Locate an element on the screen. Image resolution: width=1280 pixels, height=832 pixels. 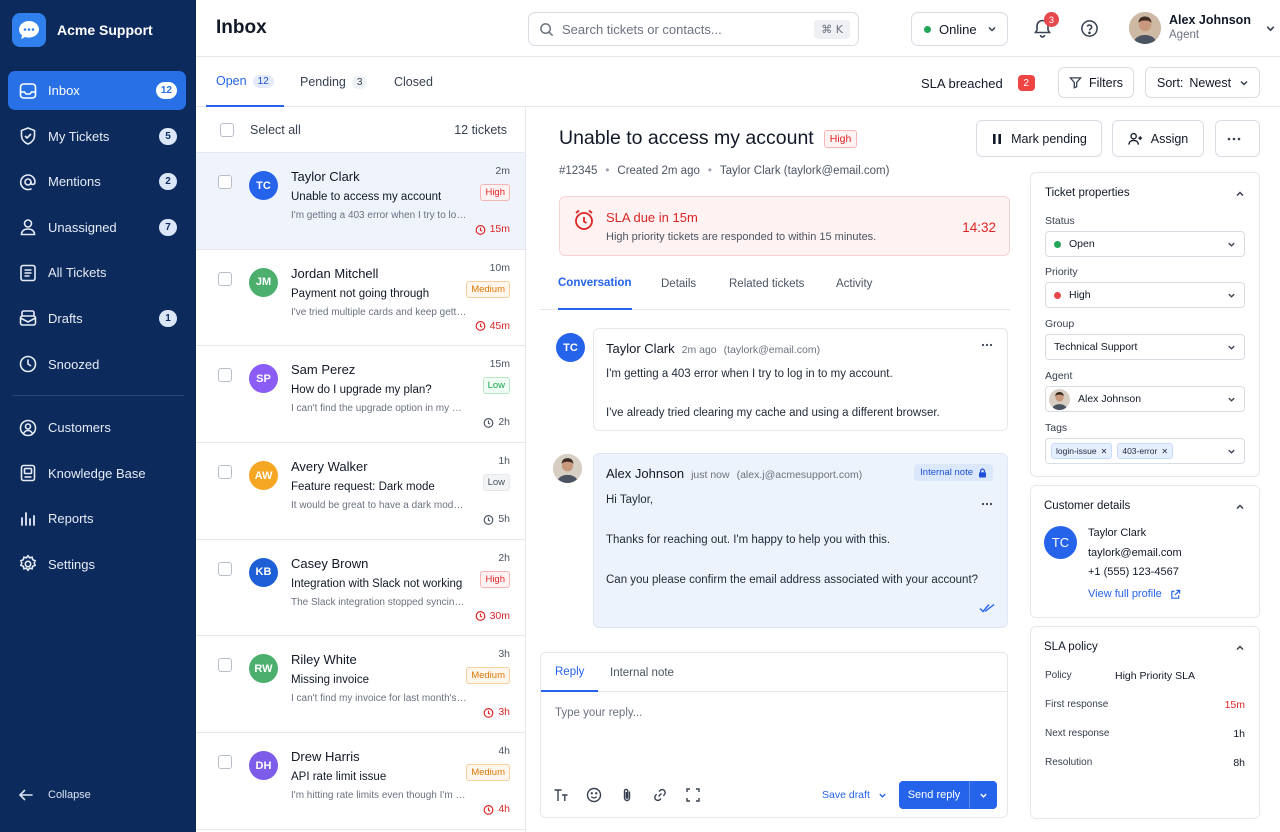
unassigned-count-badge: 7 is located at coordinates (168, 227).